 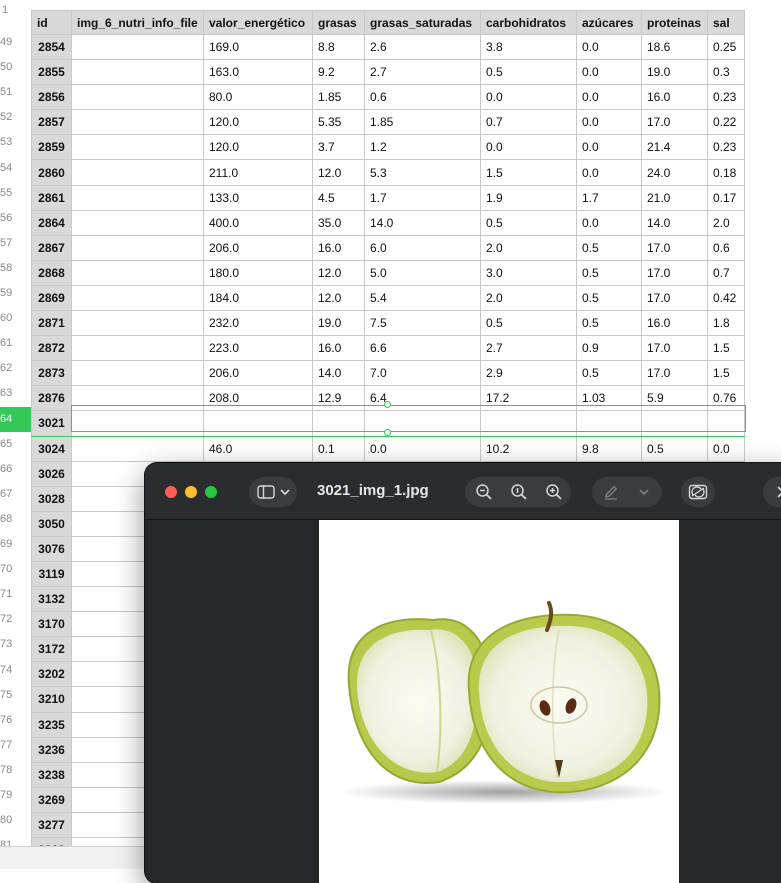 What do you see at coordinates (338, 47) in the screenshot?
I see `table-cell: 8.8` at bounding box center [338, 47].